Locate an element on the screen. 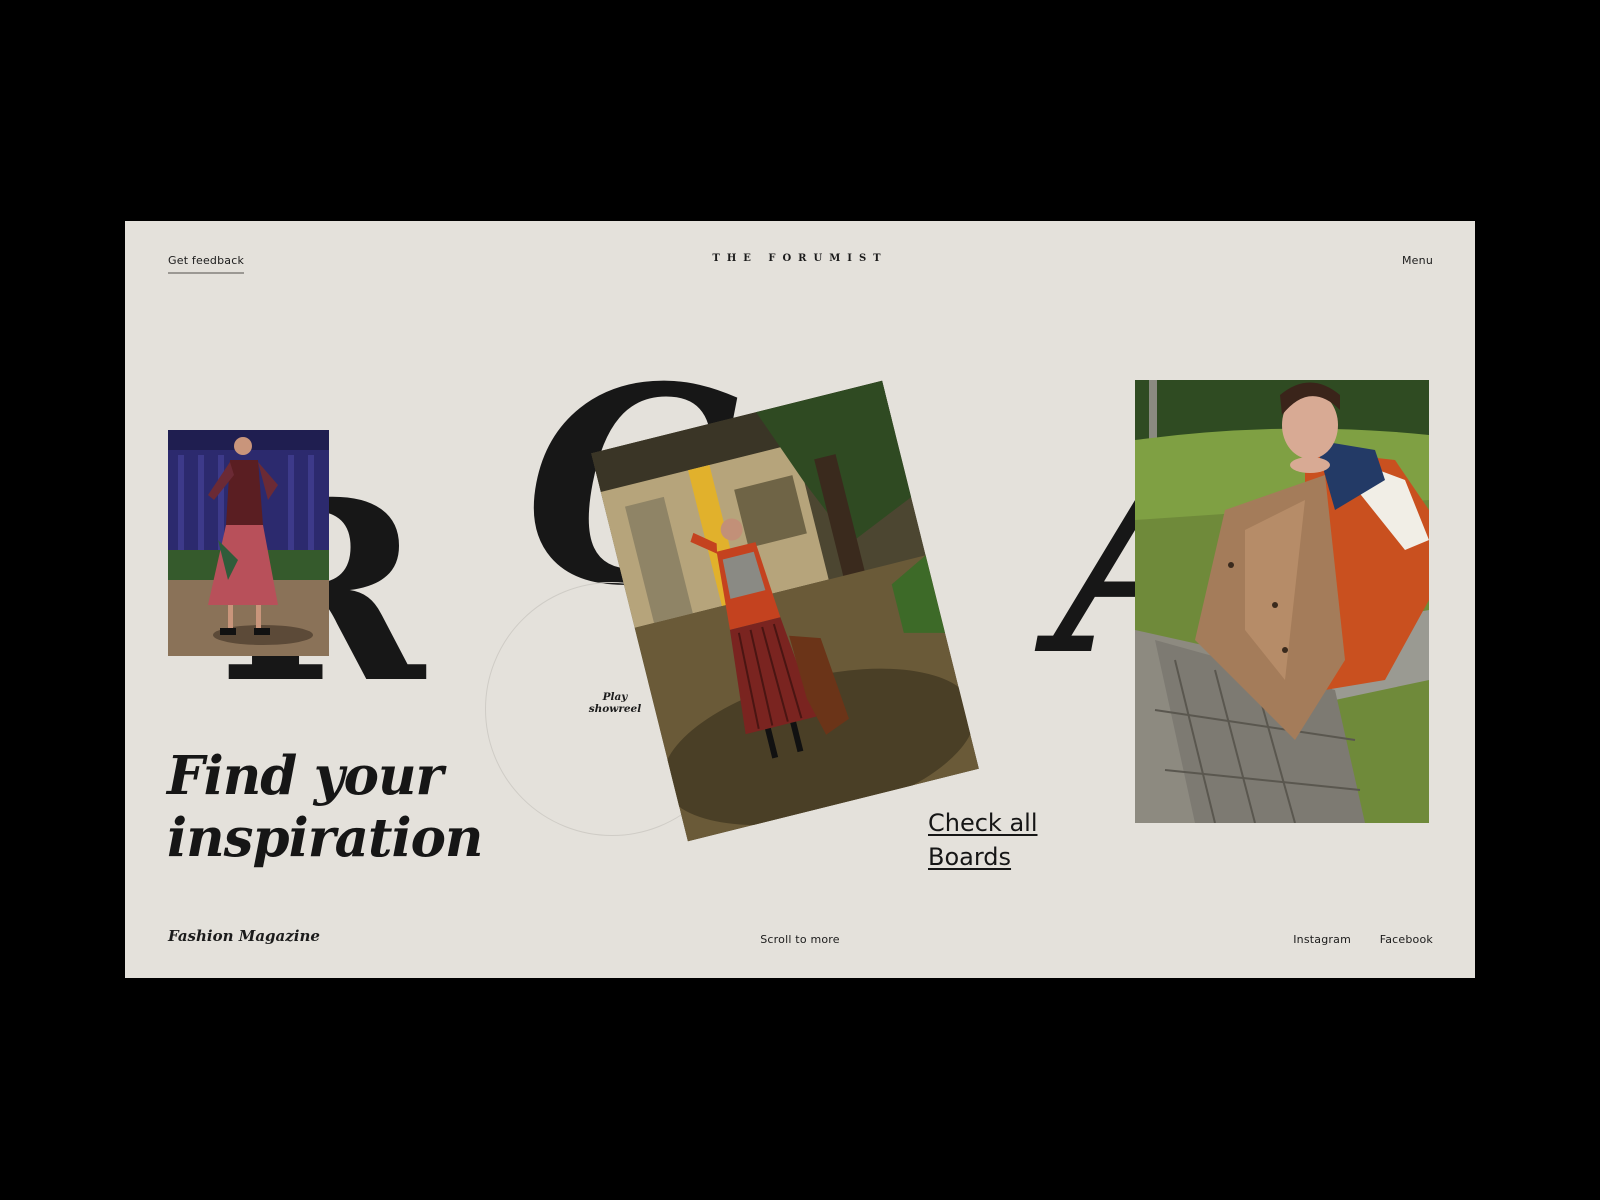 Image resolution: width=1600 pixels, height=1200 pixels. headline-line-2: inspiration is located at coordinates (325, 838).